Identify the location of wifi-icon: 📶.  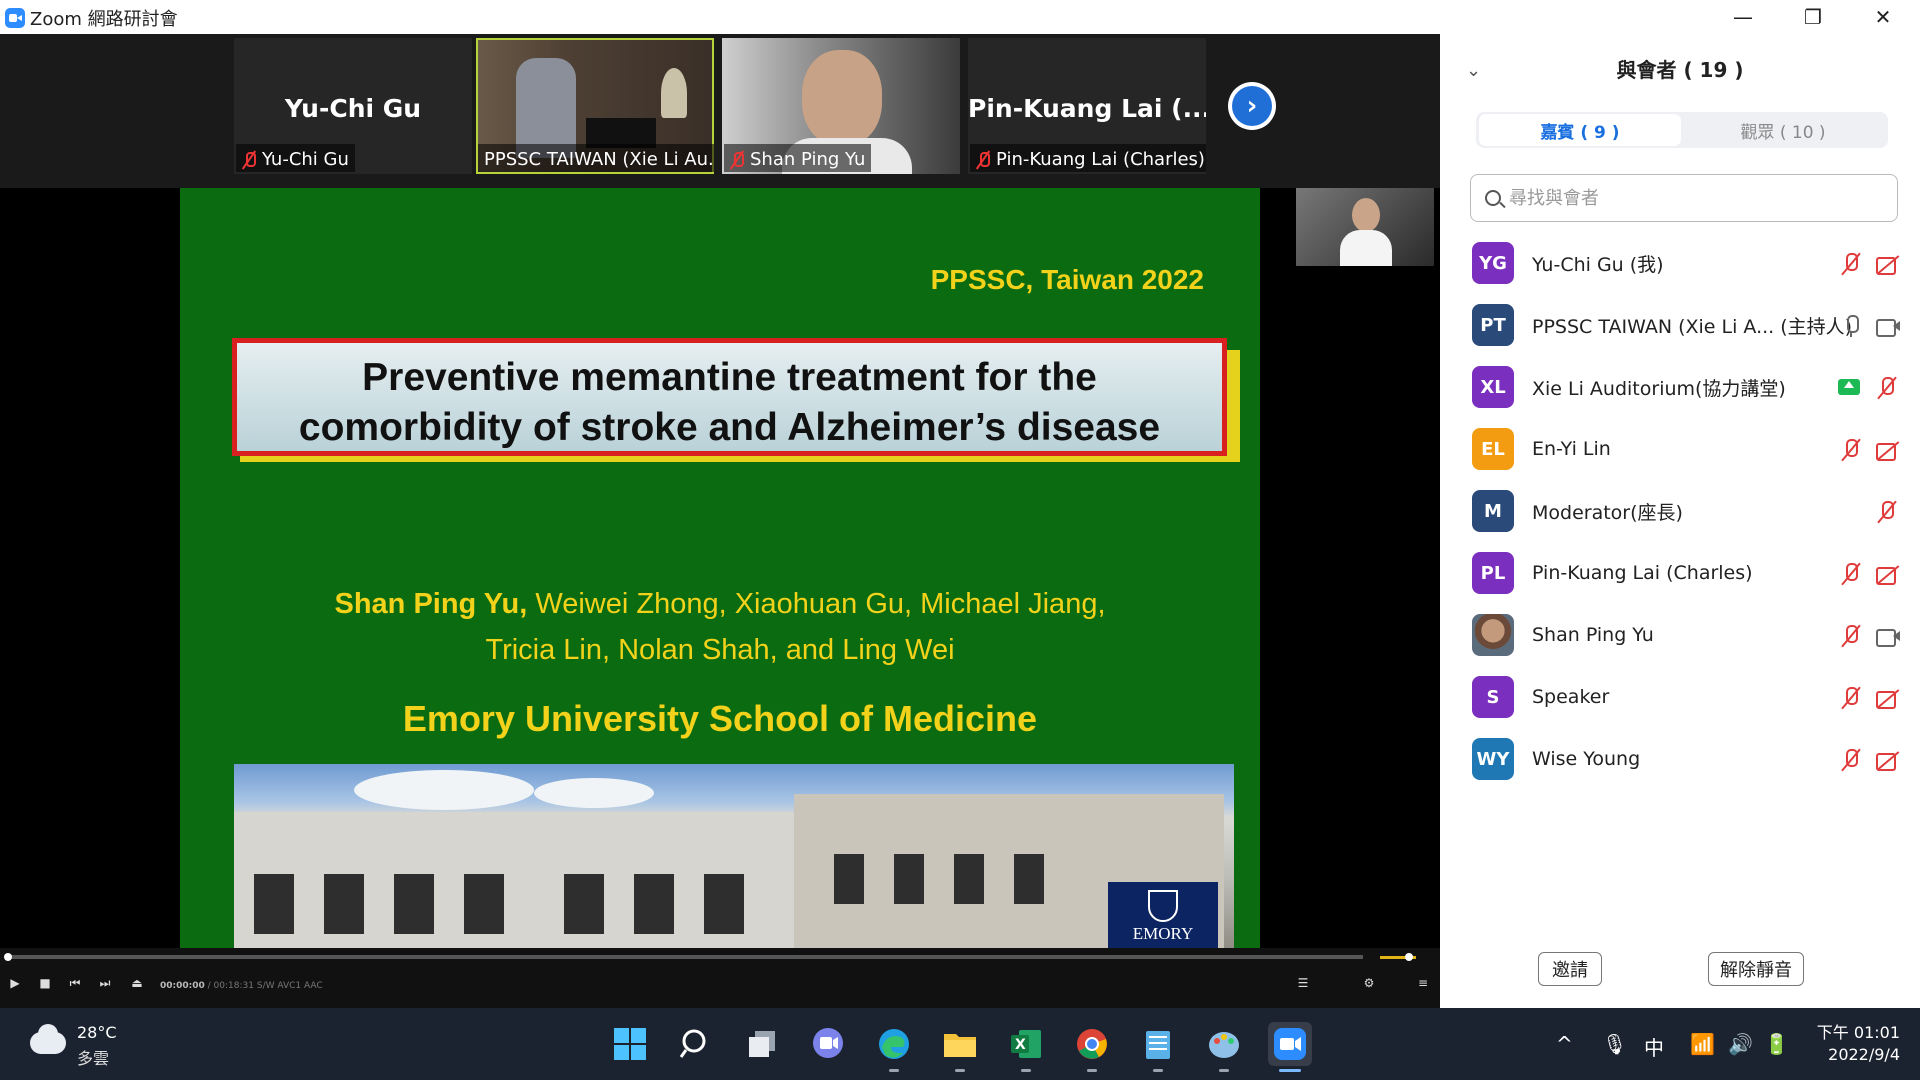
(1702, 1044).